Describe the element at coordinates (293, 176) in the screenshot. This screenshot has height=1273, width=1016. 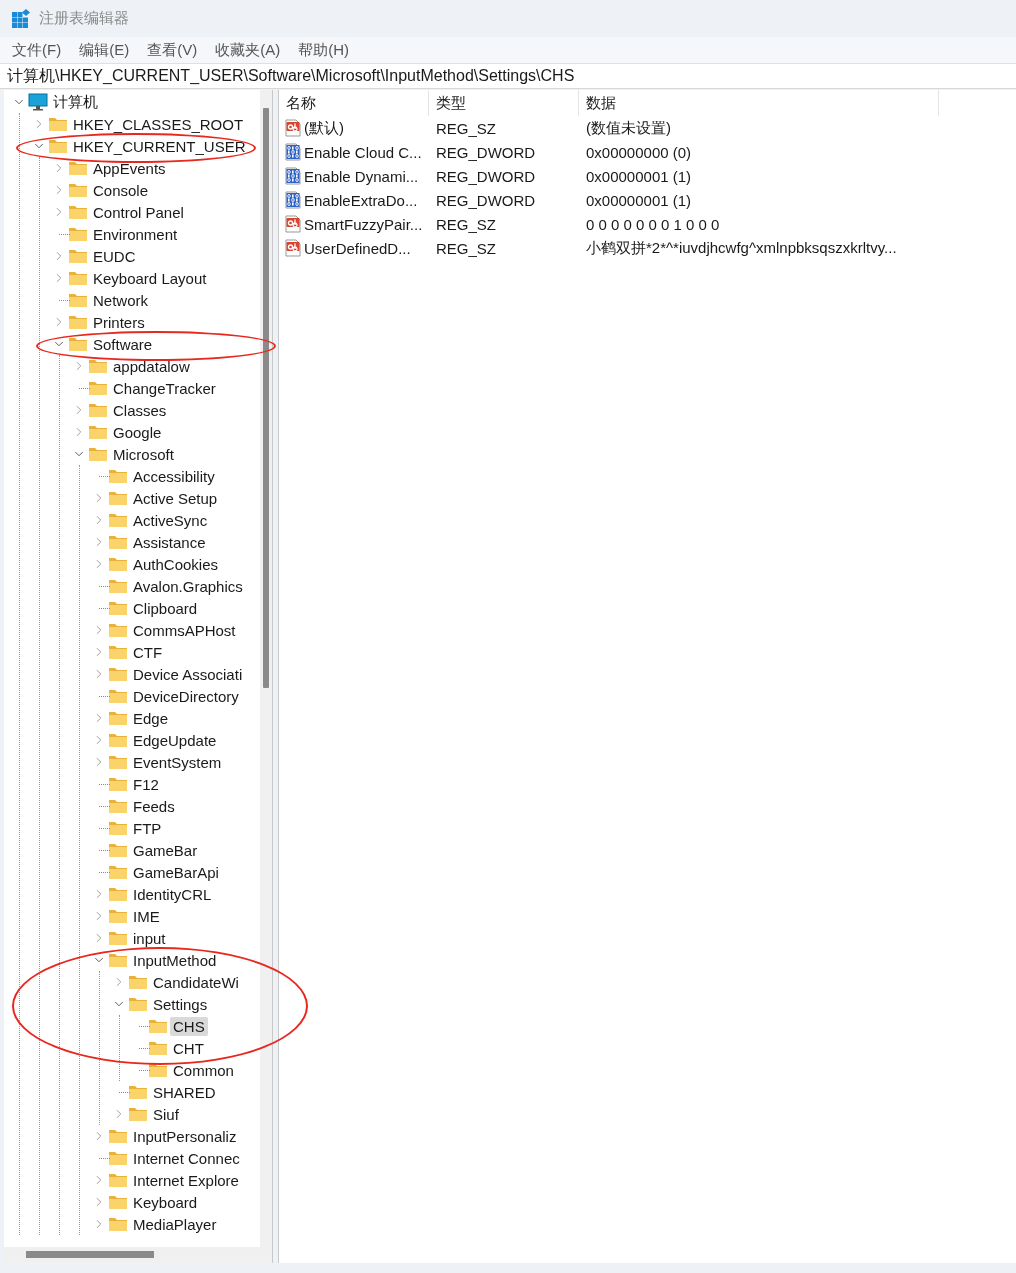
I see `binary-value-icon` at that location.